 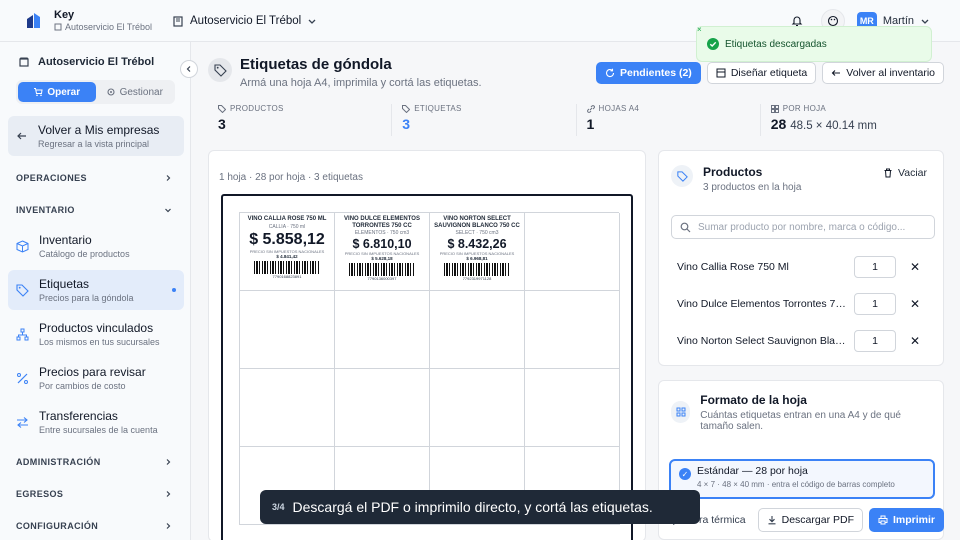 I want to click on sidebar-collapse-button, so click(x=189, y=69).